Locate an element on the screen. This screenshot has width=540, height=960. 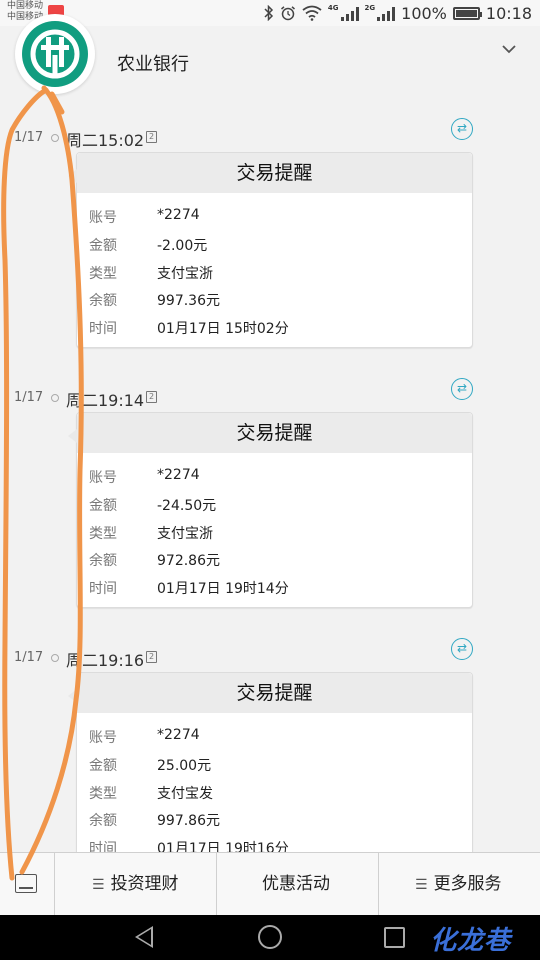
battery-icon is located at coordinates (467, 13).